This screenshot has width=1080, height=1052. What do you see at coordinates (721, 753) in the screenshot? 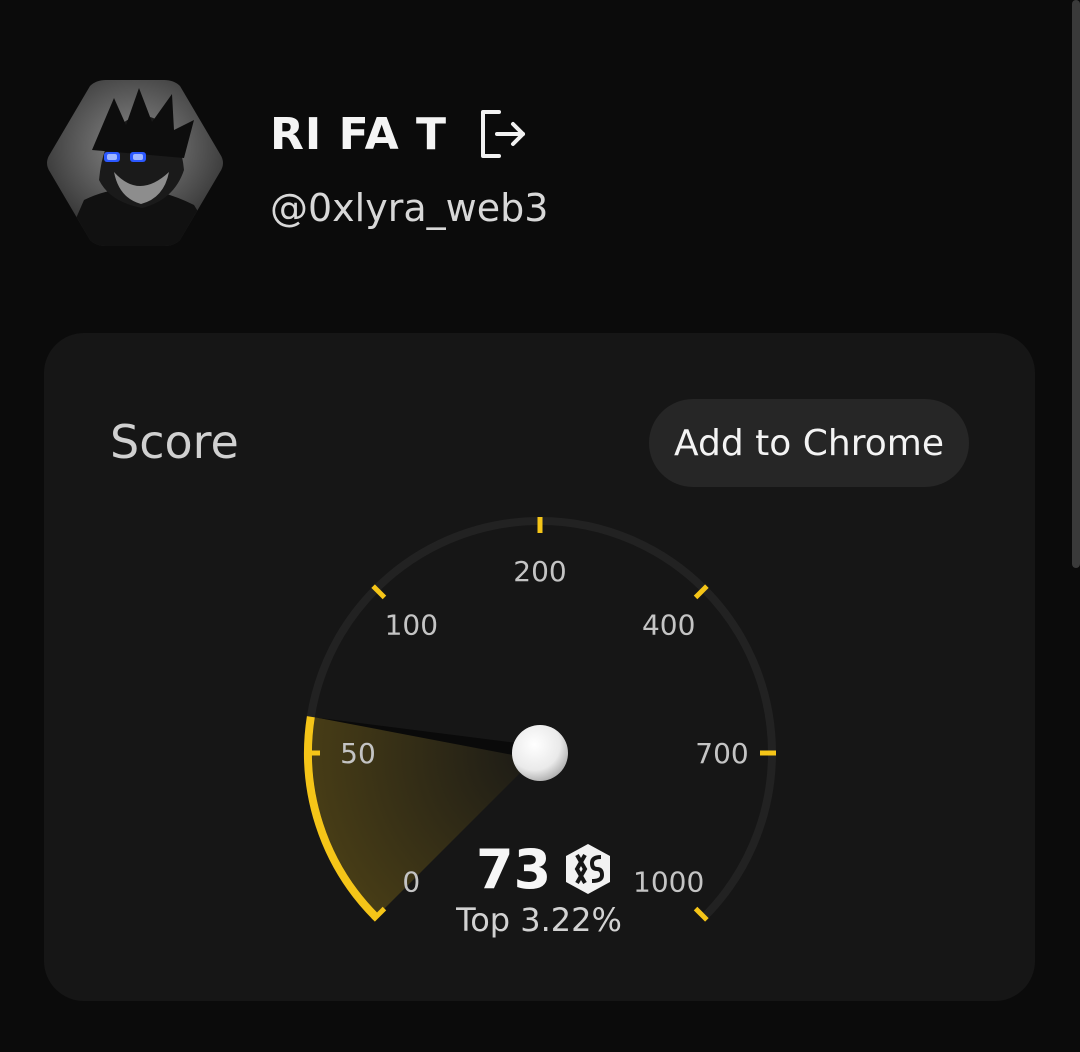
I see `gauge-tick-label: 700` at bounding box center [721, 753].